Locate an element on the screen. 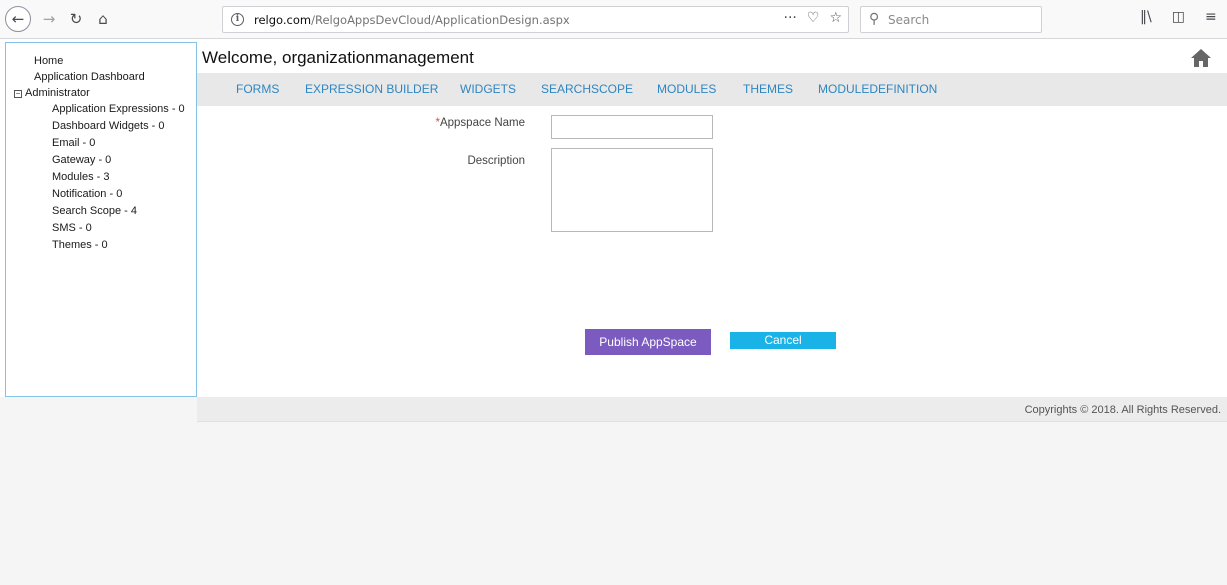 The height and width of the screenshot is (585, 1227). sidebar-item-application-dashboard: Application Dashboard is located at coordinates (89, 77).